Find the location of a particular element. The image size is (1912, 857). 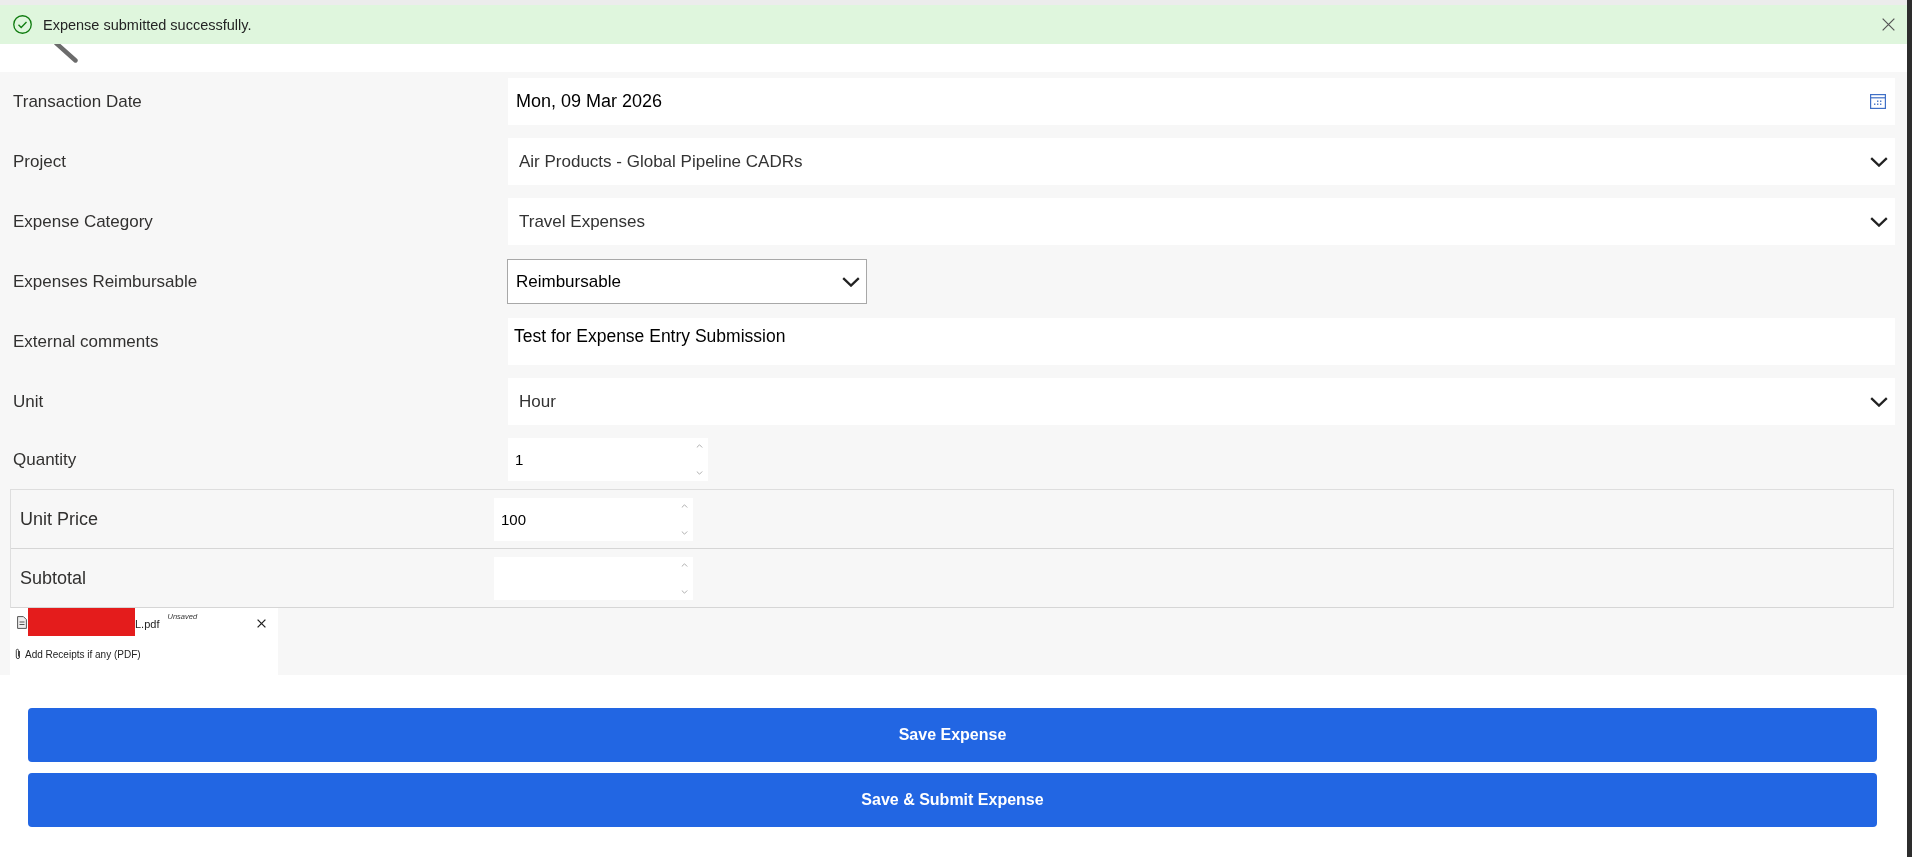

field-label: Unit Price is located at coordinates (59, 519).